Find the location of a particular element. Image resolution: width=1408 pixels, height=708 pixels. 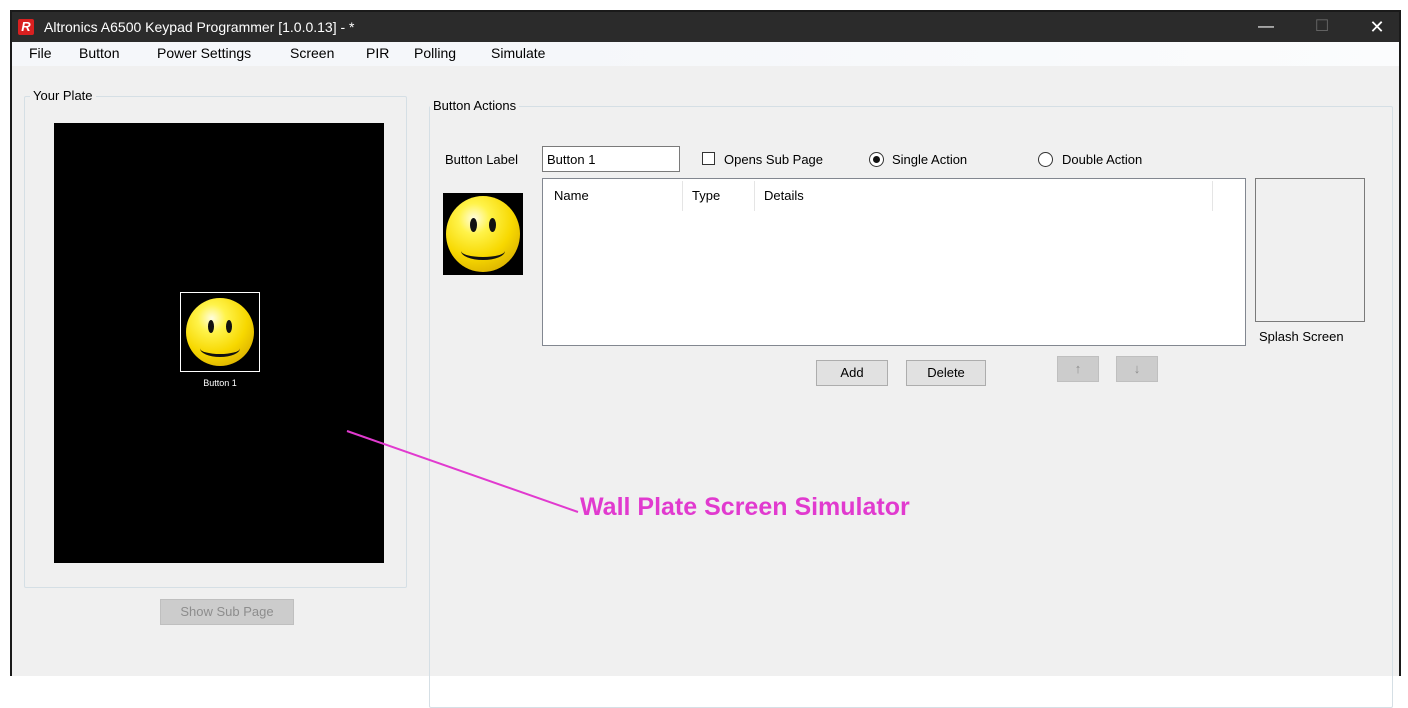

callout-pointer-line is located at coordinates (462, 471).